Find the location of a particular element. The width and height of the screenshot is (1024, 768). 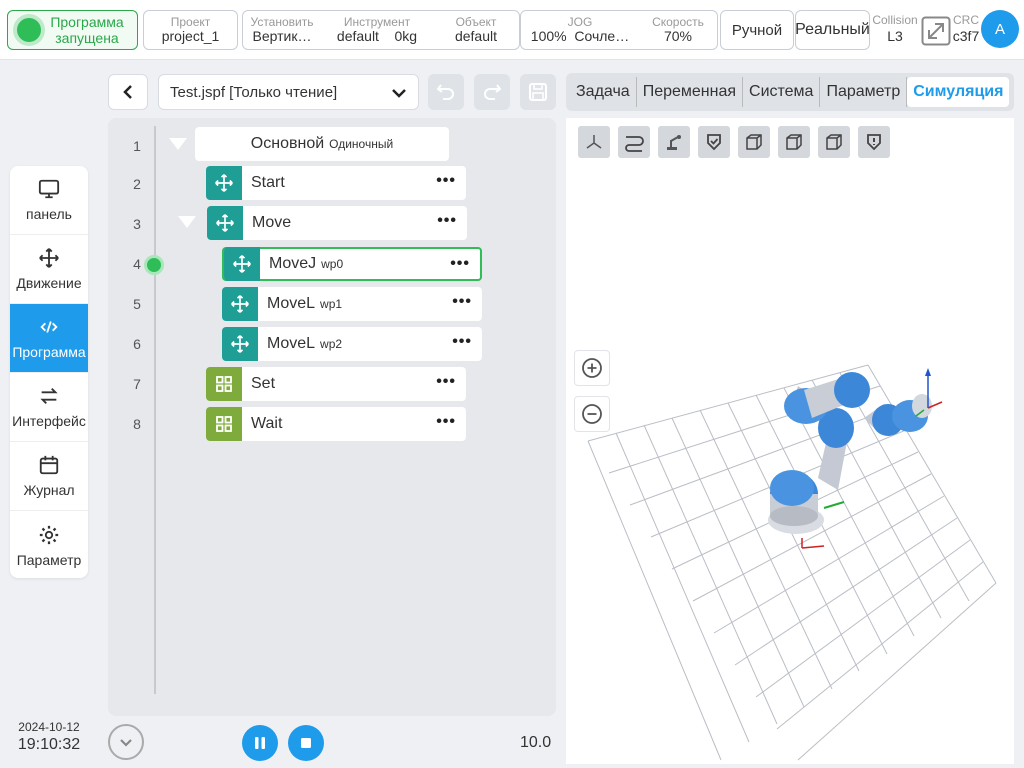

tab-simulation: Симуляция is located at coordinates (958, 92).